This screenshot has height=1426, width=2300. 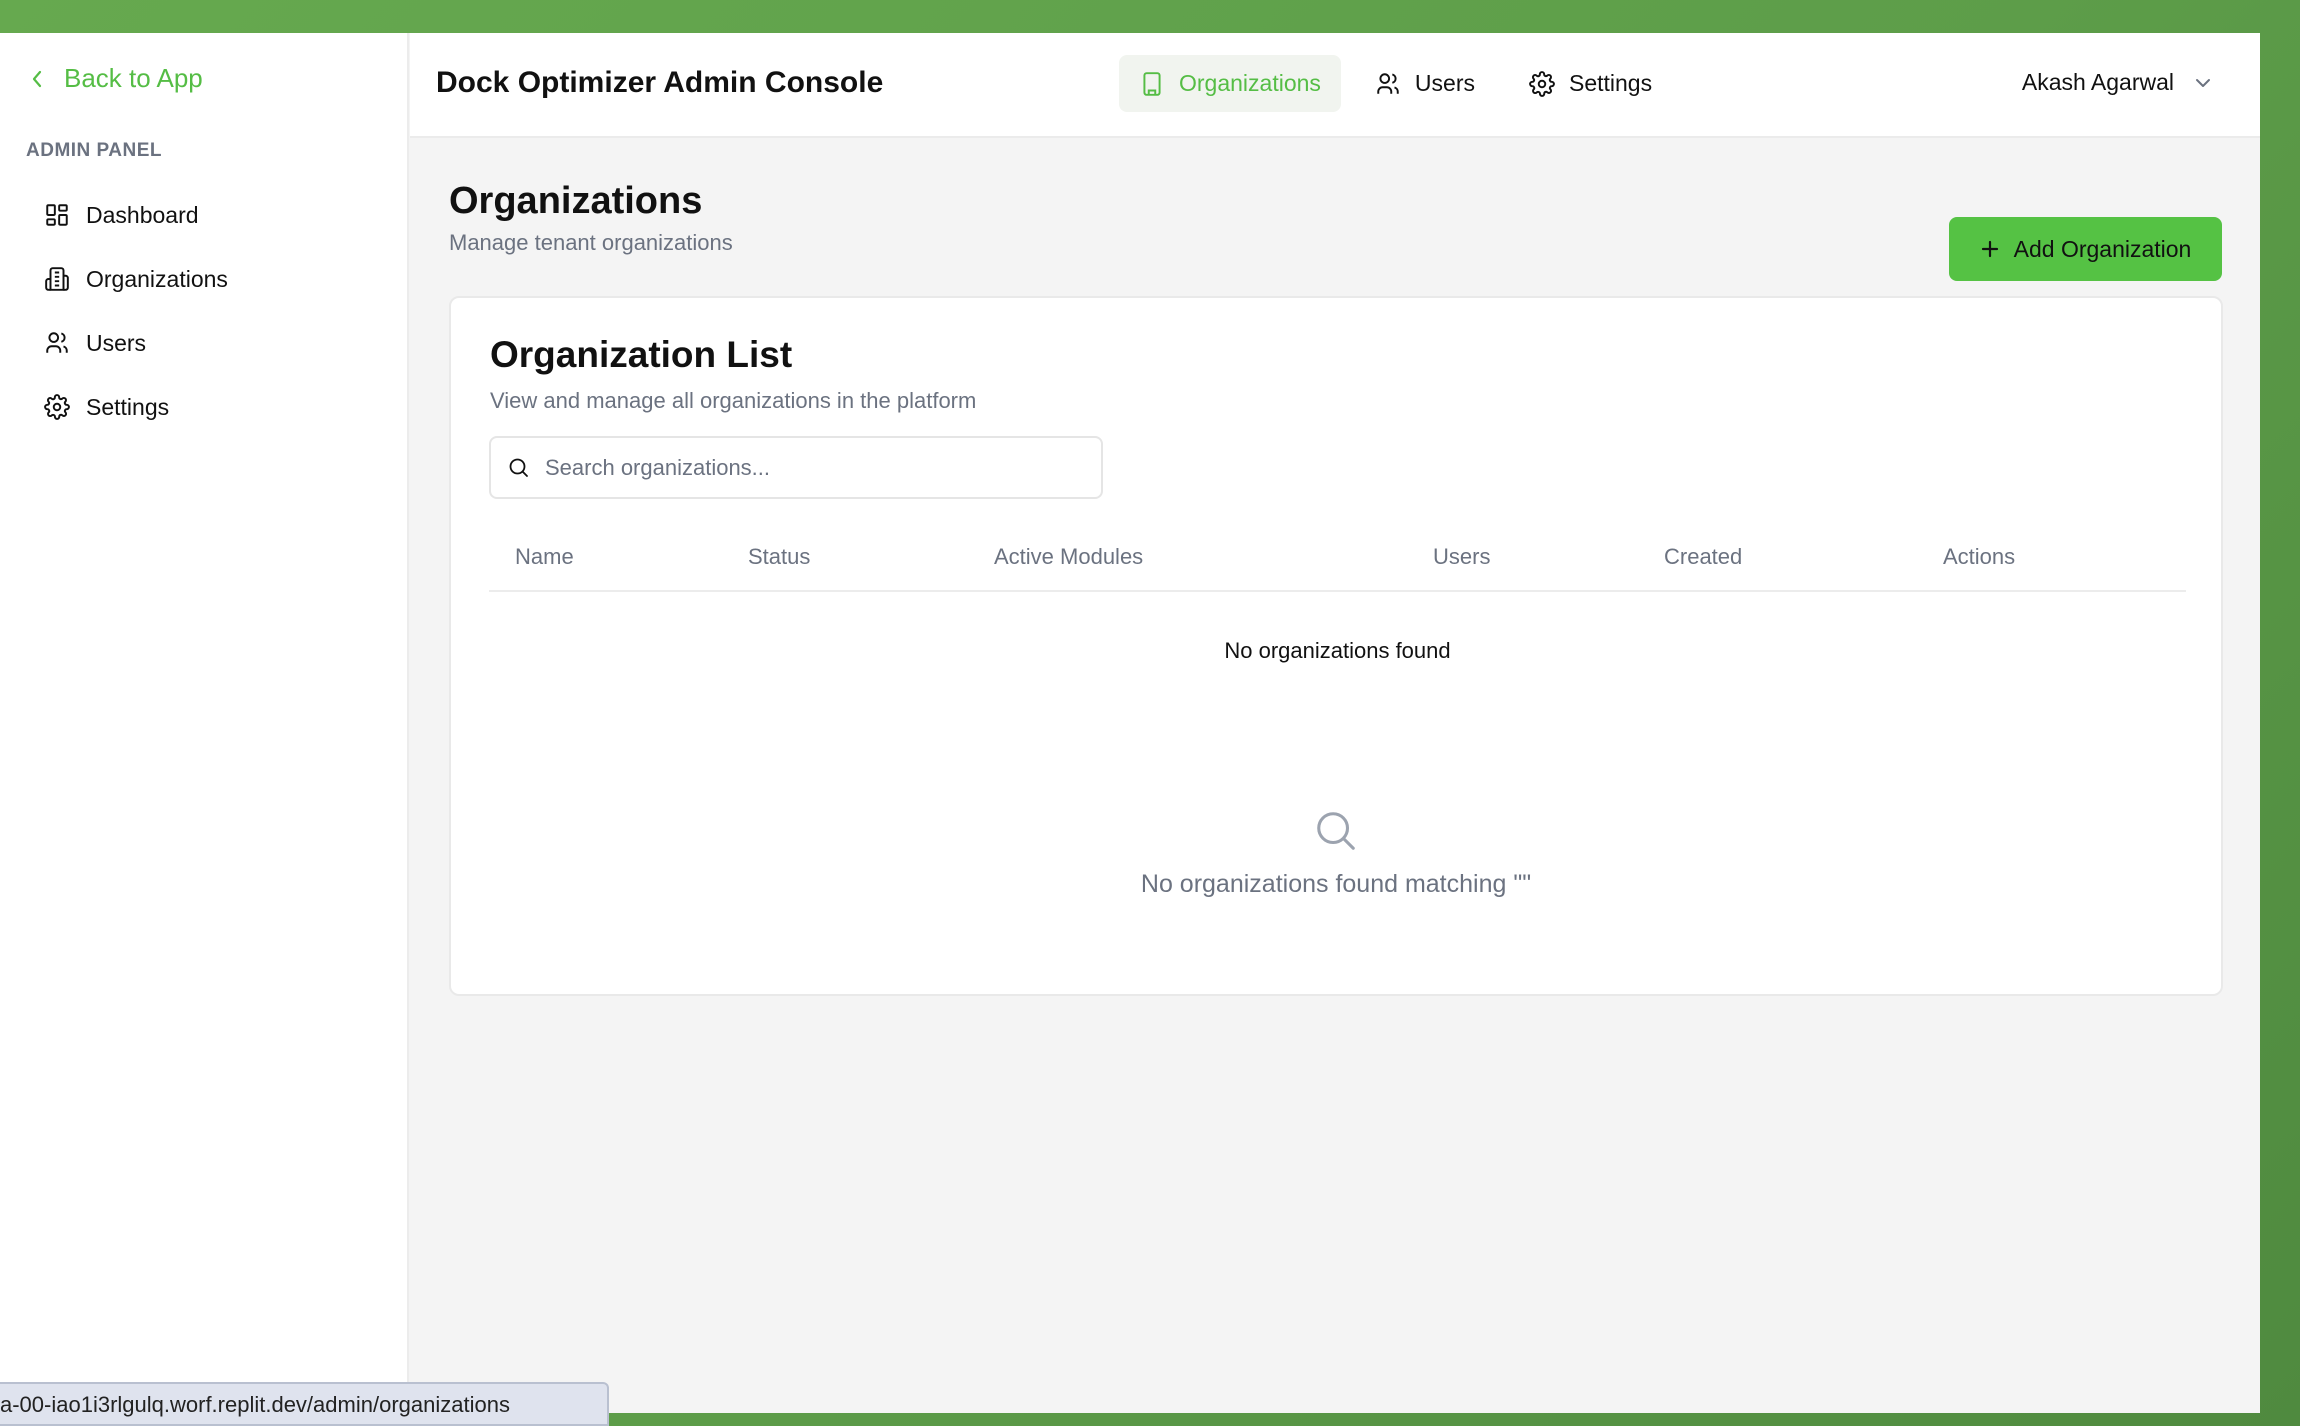 What do you see at coordinates (641, 354) in the screenshot?
I see `card-title: Organization List` at bounding box center [641, 354].